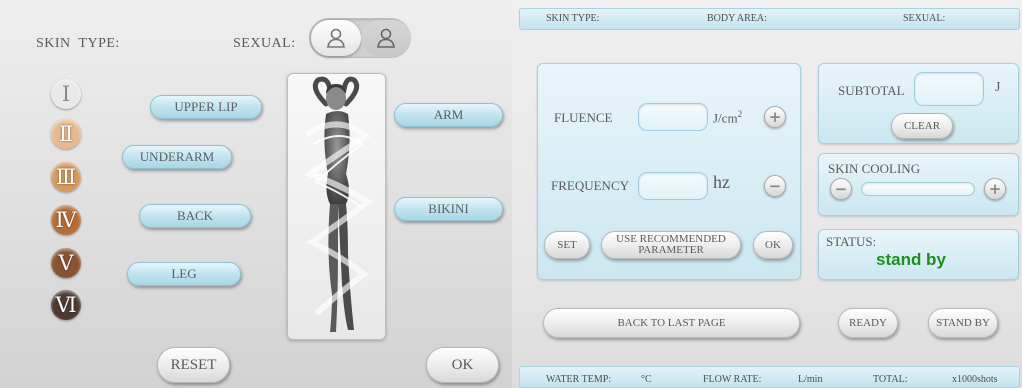 This screenshot has height=388, width=1022. What do you see at coordinates (995, 189) in the screenshot?
I see `cooling-plus-button: +` at bounding box center [995, 189].